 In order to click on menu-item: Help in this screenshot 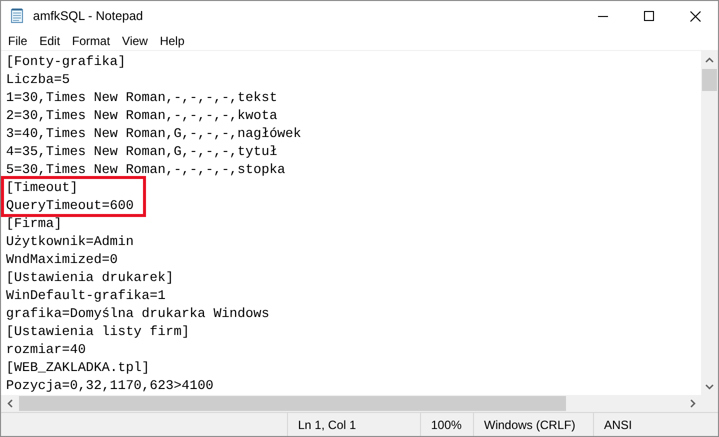, I will do `click(172, 41)`.